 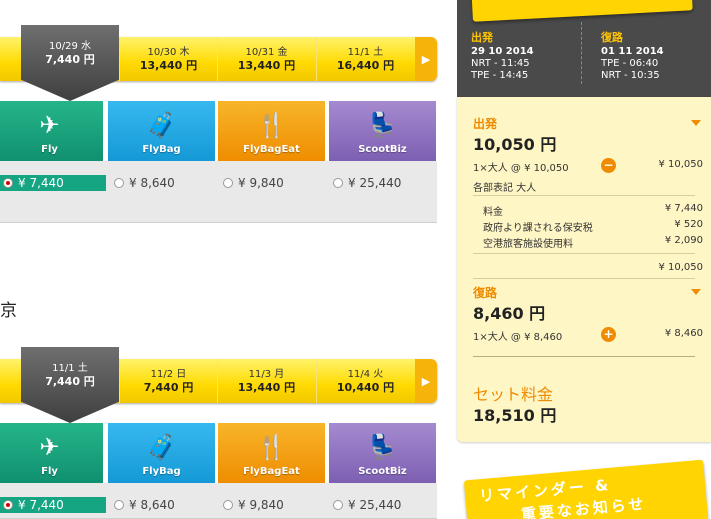 What do you see at coordinates (375, 505) in the screenshot?
I see `fare-price: ¥ 25,440` at bounding box center [375, 505].